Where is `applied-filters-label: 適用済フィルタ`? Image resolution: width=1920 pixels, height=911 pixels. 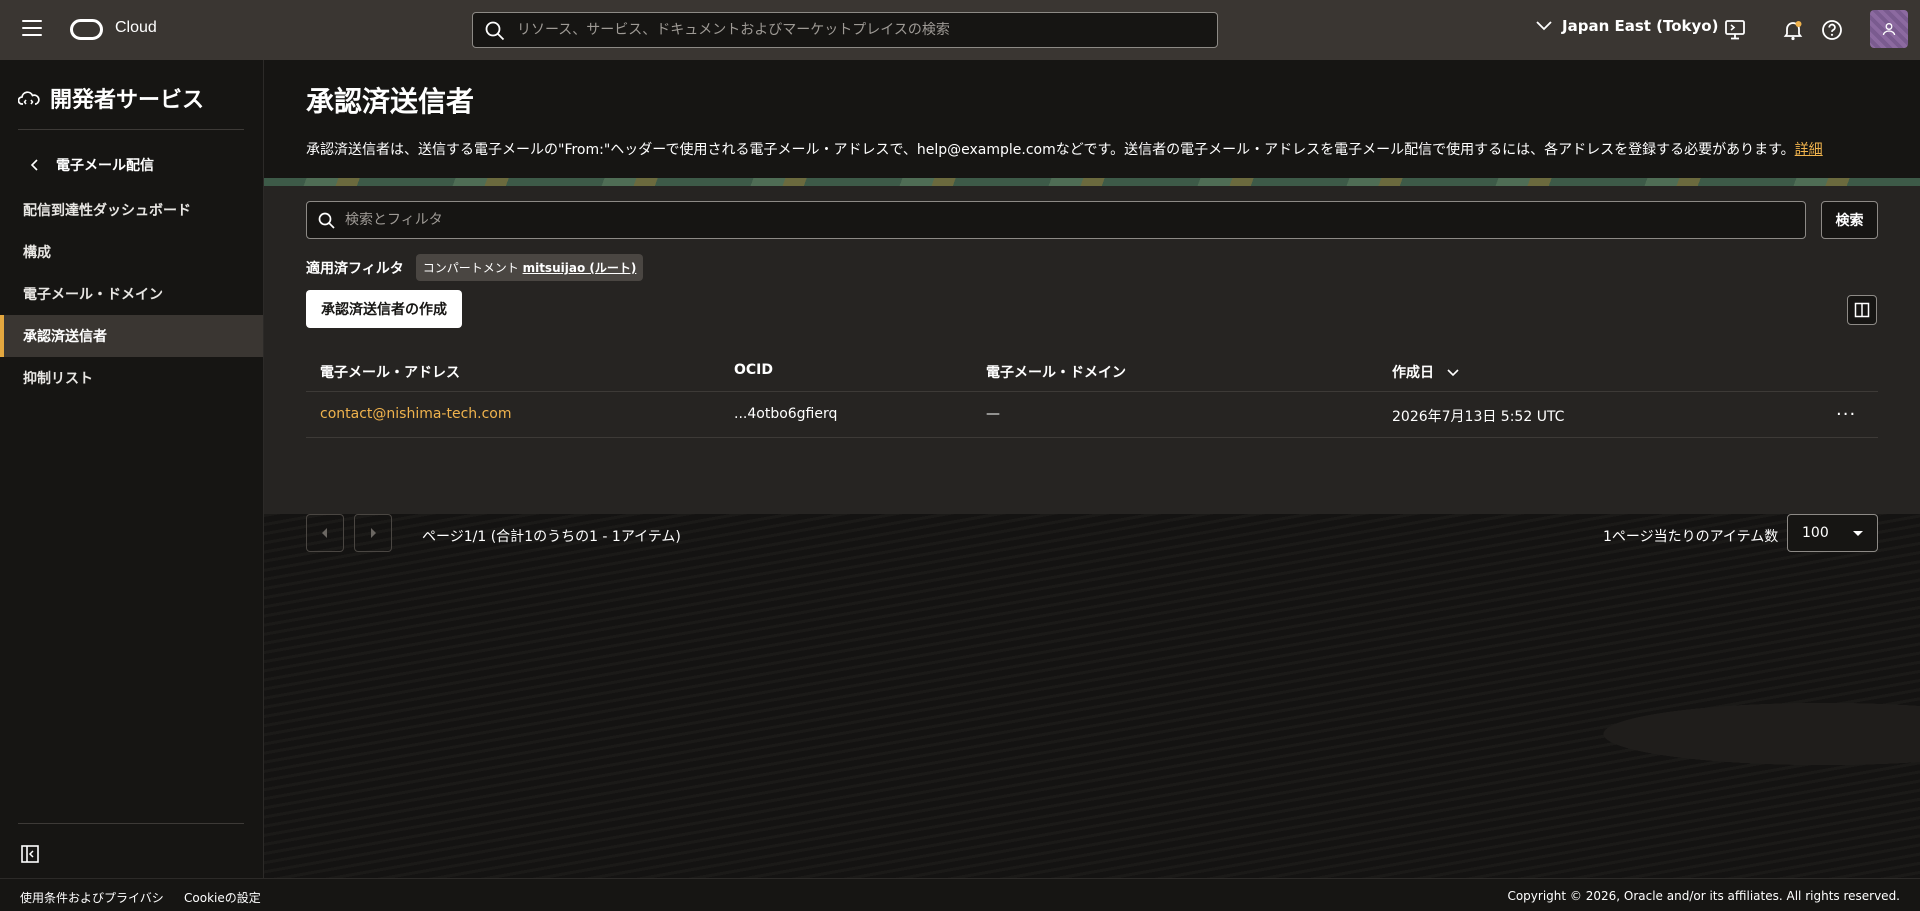 applied-filters-label: 適用済フィルタ is located at coordinates (355, 268).